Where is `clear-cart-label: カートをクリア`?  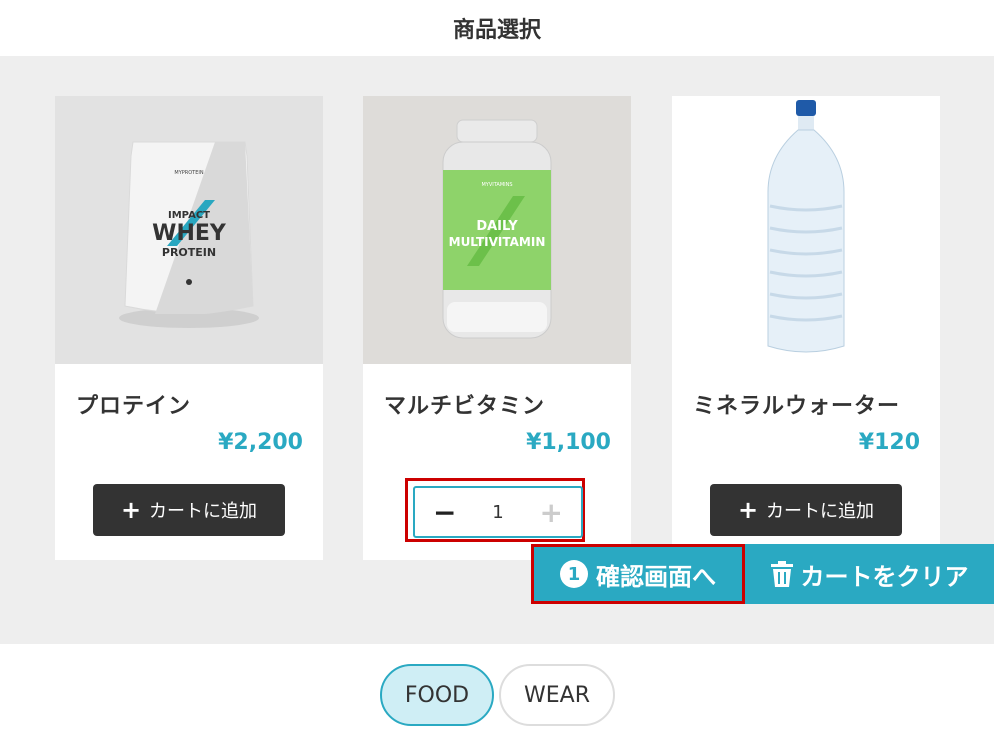 clear-cart-label: カートをクリア is located at coordinates (884, 576).